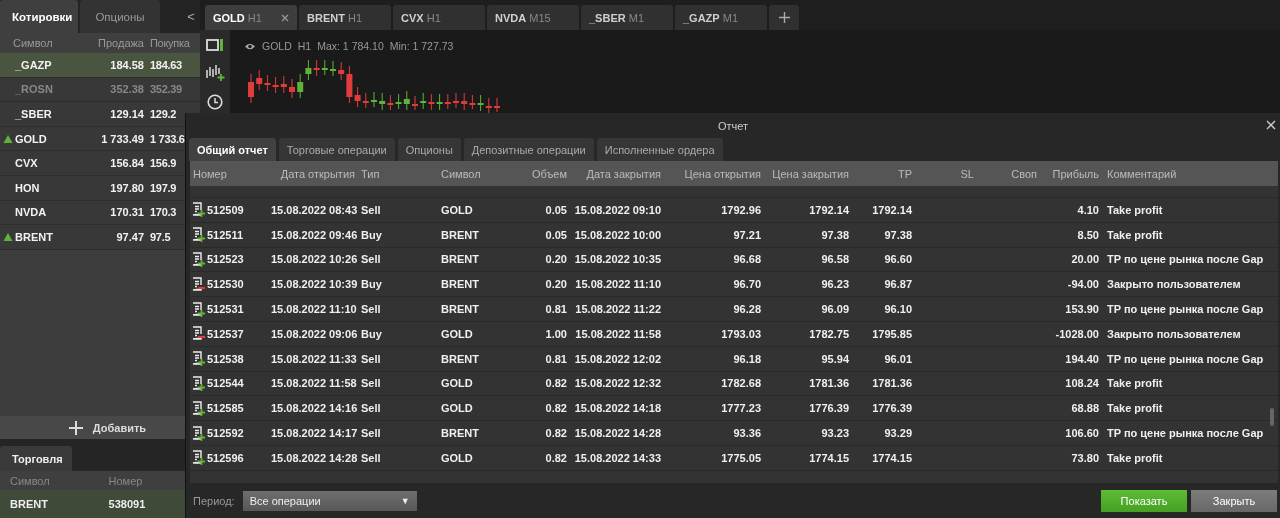  What do you see at coordinates (747, 358) in the screenshot?
I see `table-cell: 96.18` at bounding box center [747, 358].